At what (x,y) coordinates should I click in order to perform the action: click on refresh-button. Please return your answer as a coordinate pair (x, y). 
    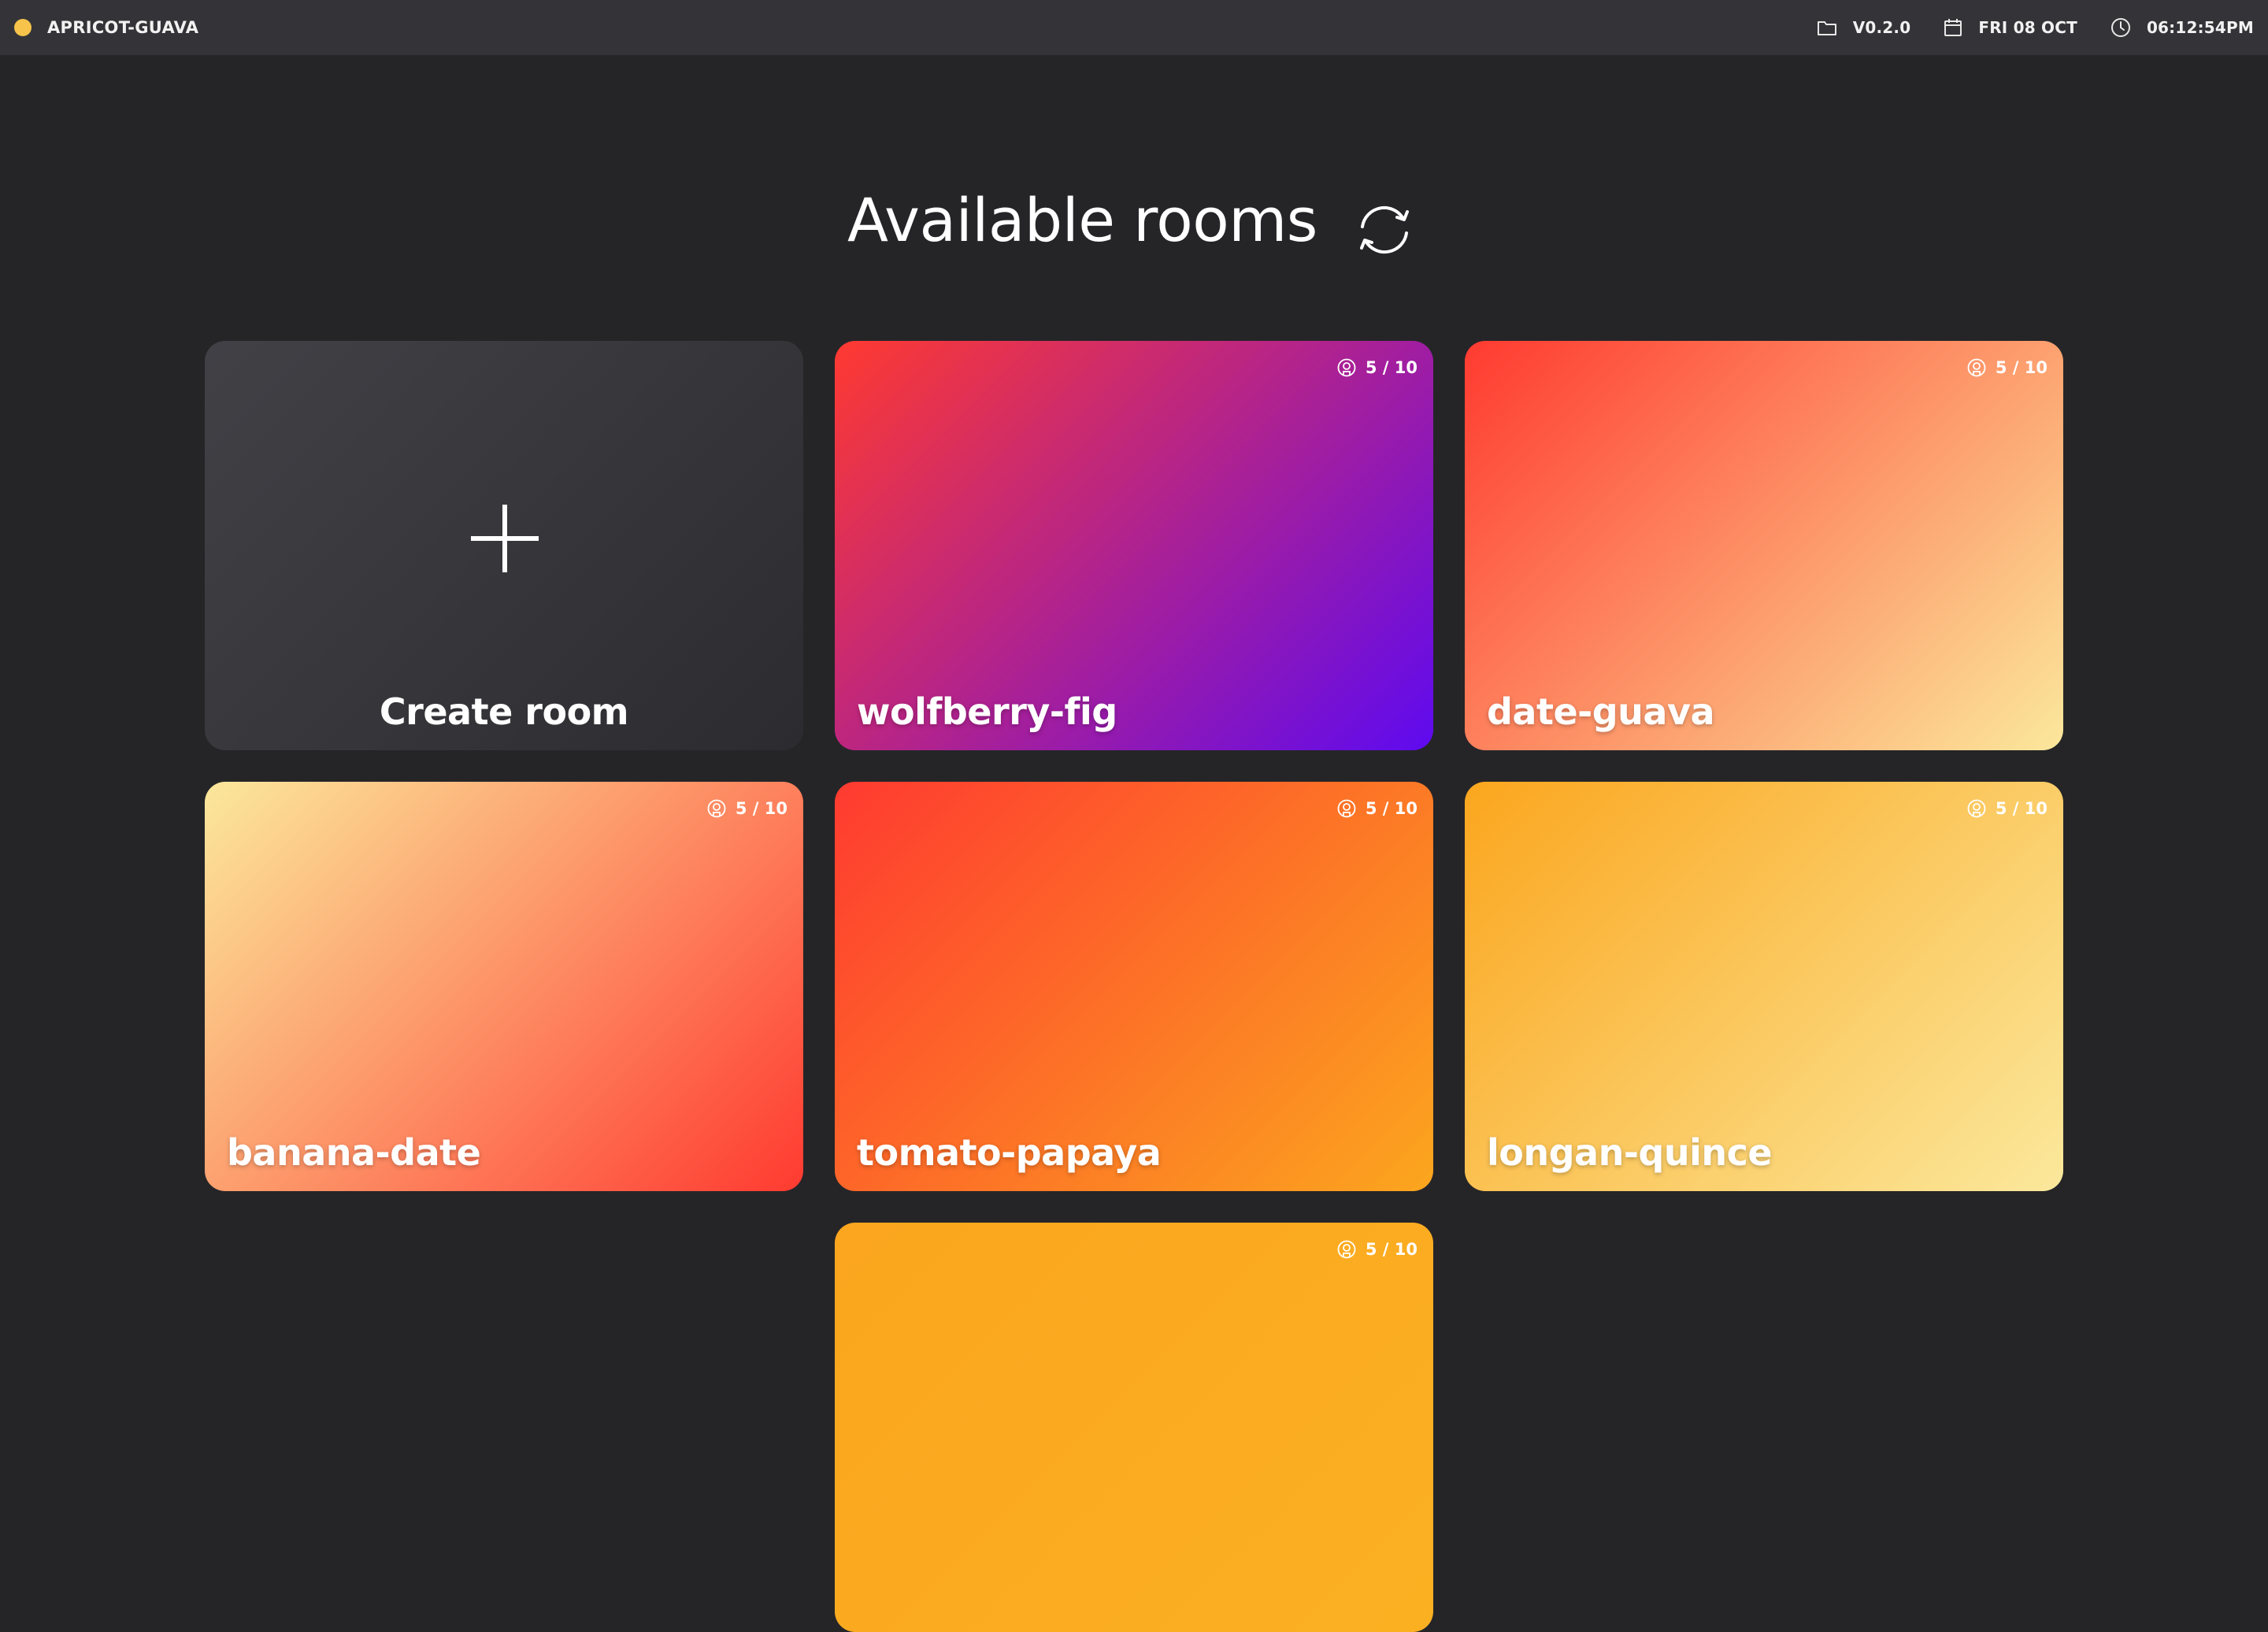
    Looking at the image, I should click on (1384, 230).